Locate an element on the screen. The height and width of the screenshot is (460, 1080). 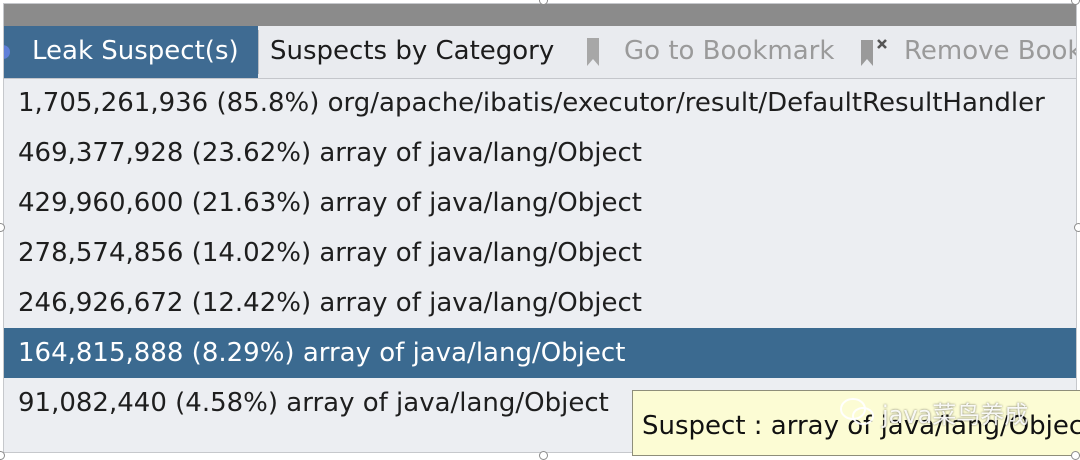
go-to-bookmark-button: Go to Bookmark is located at coordinates (729, 52).